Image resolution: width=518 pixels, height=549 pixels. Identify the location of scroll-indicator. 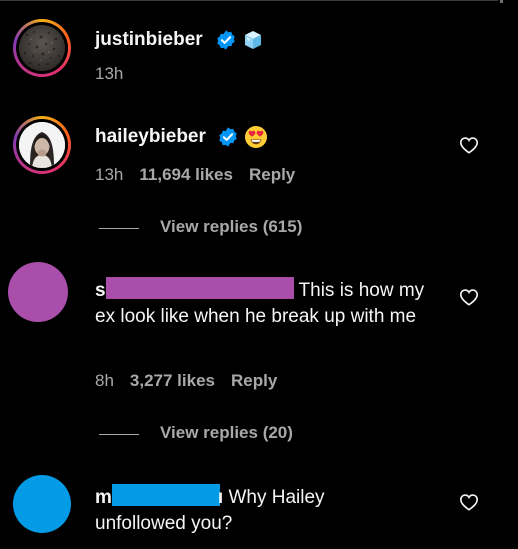
(501, 1).